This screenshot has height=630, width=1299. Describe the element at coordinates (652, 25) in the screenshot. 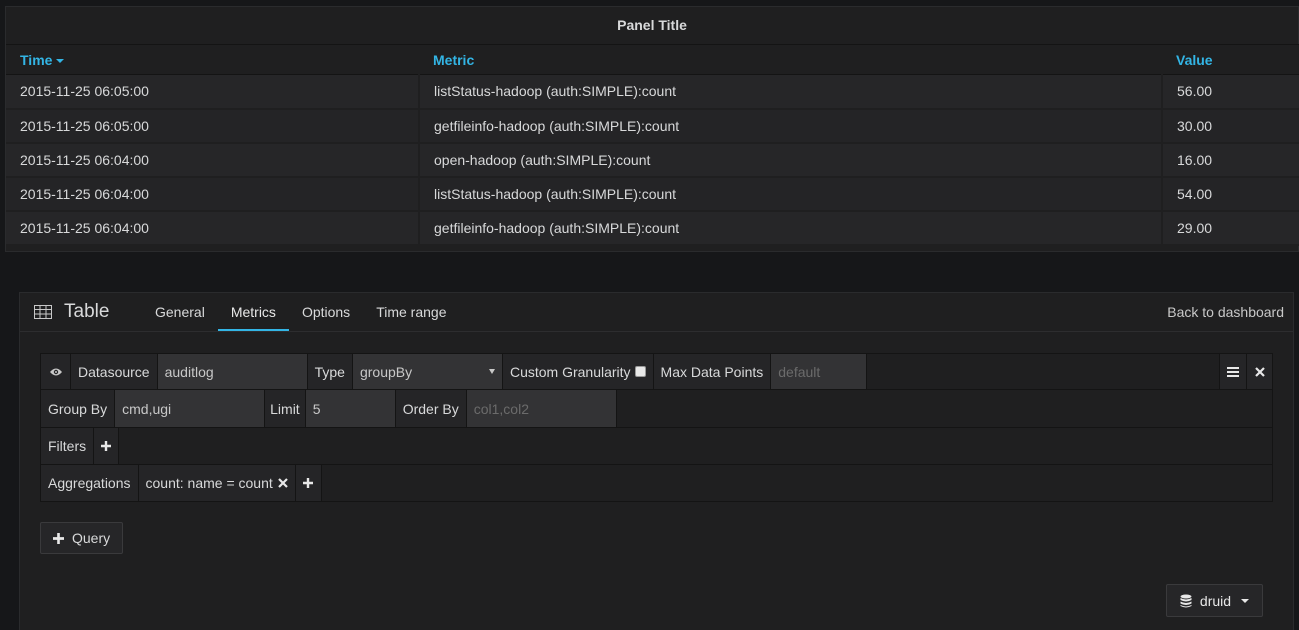

I see `panel-title: Panel Title` at that location.